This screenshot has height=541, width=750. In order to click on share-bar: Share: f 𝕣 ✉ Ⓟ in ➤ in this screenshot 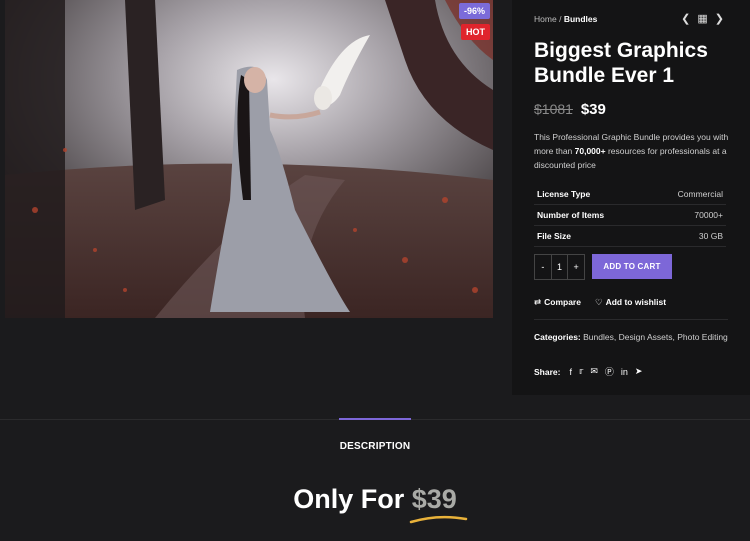, I will do `click(588, 371)`.